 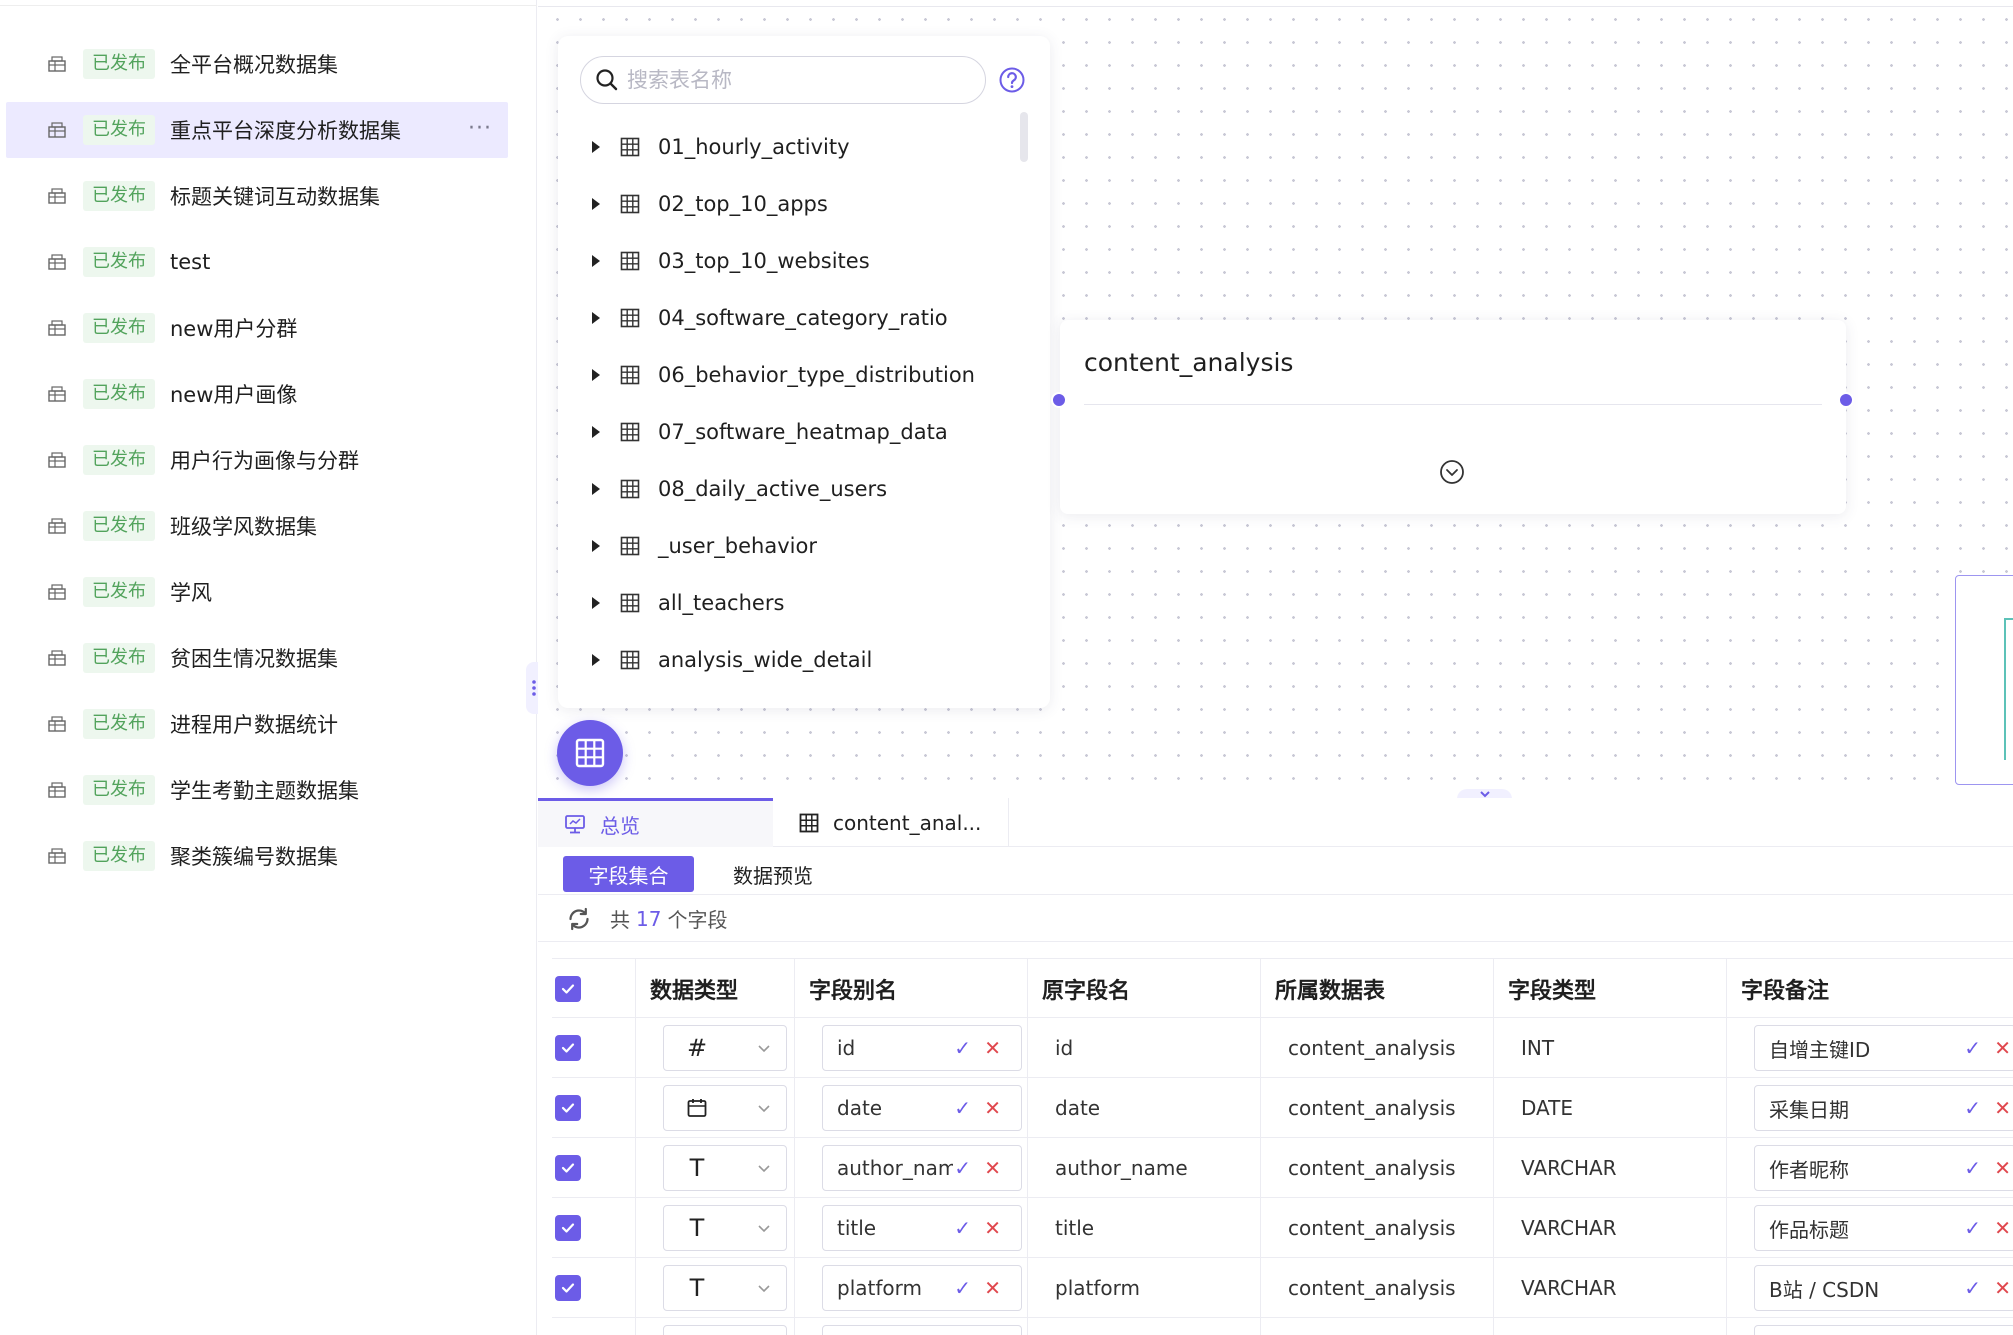 I want to click on subtab-field-set: 字段集合, so click(x=628, y=874).